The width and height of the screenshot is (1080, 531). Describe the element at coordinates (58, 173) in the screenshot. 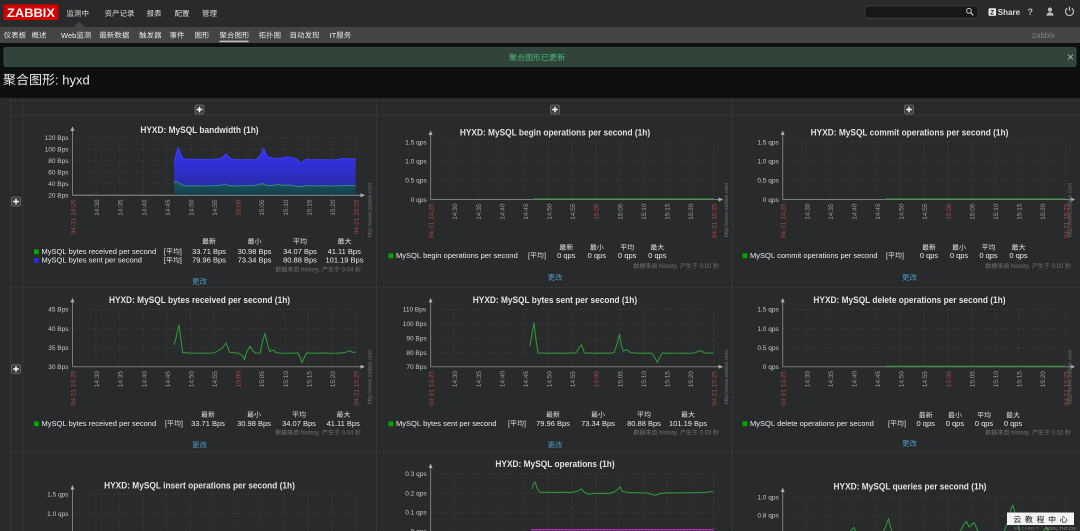

I see `svg-text: 60 Bps` at that location.